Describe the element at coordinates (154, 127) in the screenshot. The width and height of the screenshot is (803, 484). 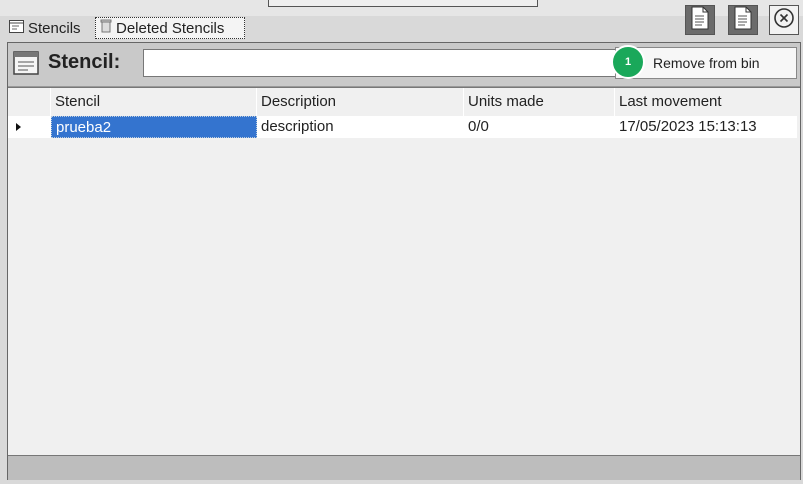
I see `cell-stencil: prueba2` at that location.